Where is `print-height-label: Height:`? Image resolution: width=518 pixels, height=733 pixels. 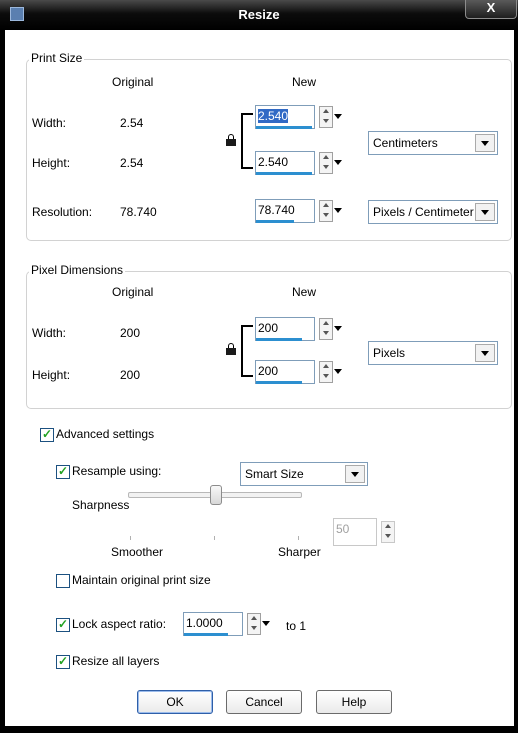 print-height-label: Height: is located at coordinates (51, 163).